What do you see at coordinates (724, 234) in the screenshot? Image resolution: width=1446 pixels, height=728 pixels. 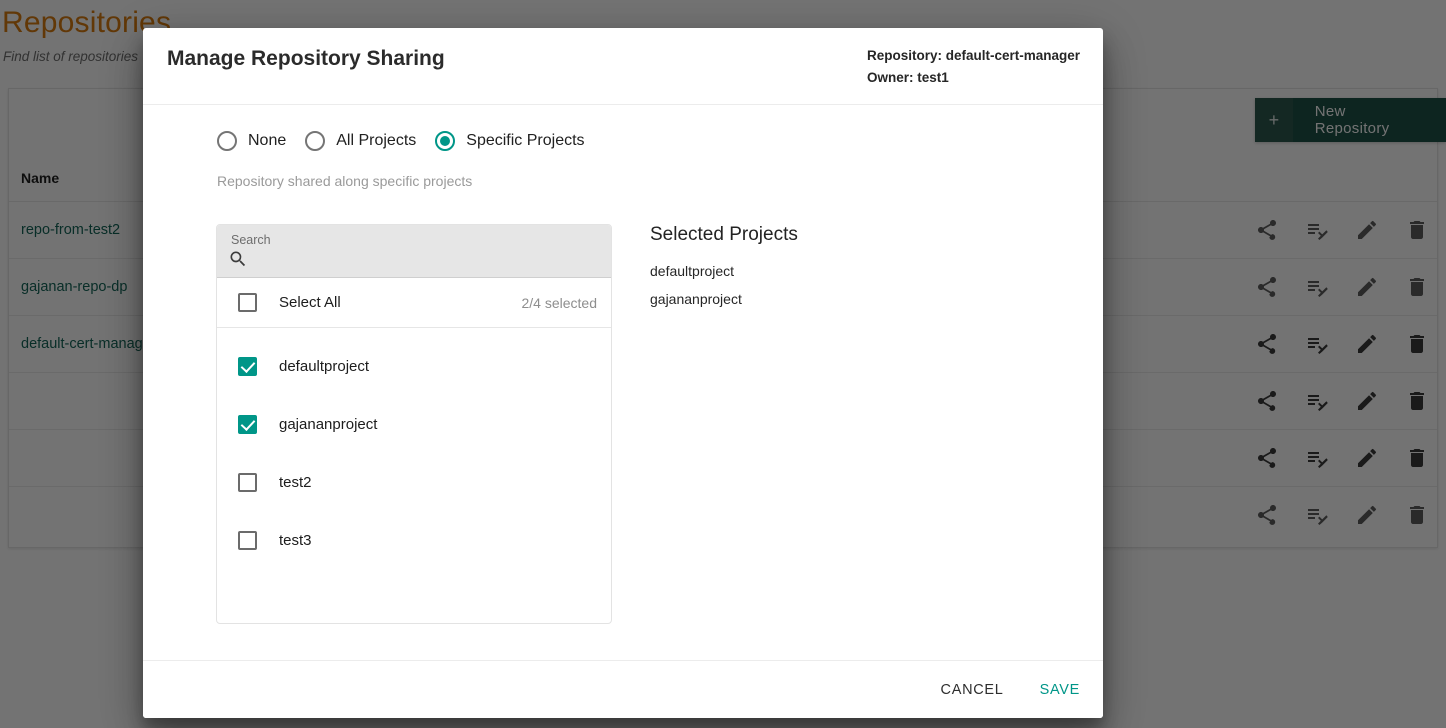 I see `selected-projects-title: Selected Projects` at bounding box center [724, 234].